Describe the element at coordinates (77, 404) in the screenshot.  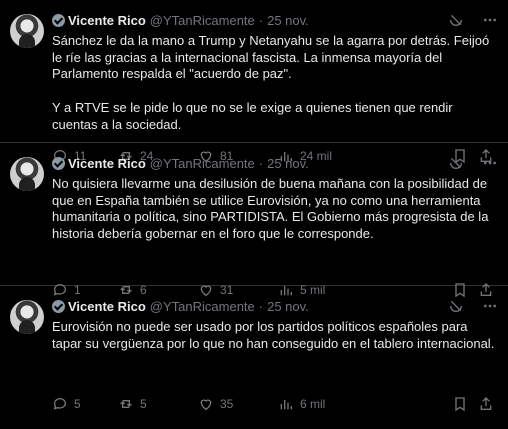
I see `reply-count: 5` at that location.